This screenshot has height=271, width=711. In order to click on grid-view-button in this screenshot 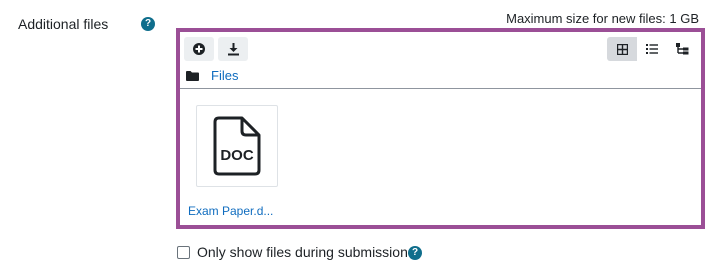, I will do `click(622, 49)`.